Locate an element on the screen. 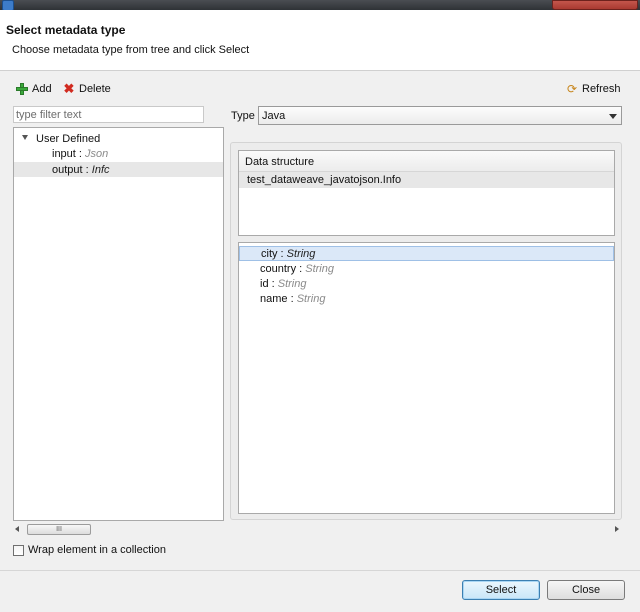 This screenshot has height=612, width=640. refresh-label: Refresh is located at coordinates (601, 89).